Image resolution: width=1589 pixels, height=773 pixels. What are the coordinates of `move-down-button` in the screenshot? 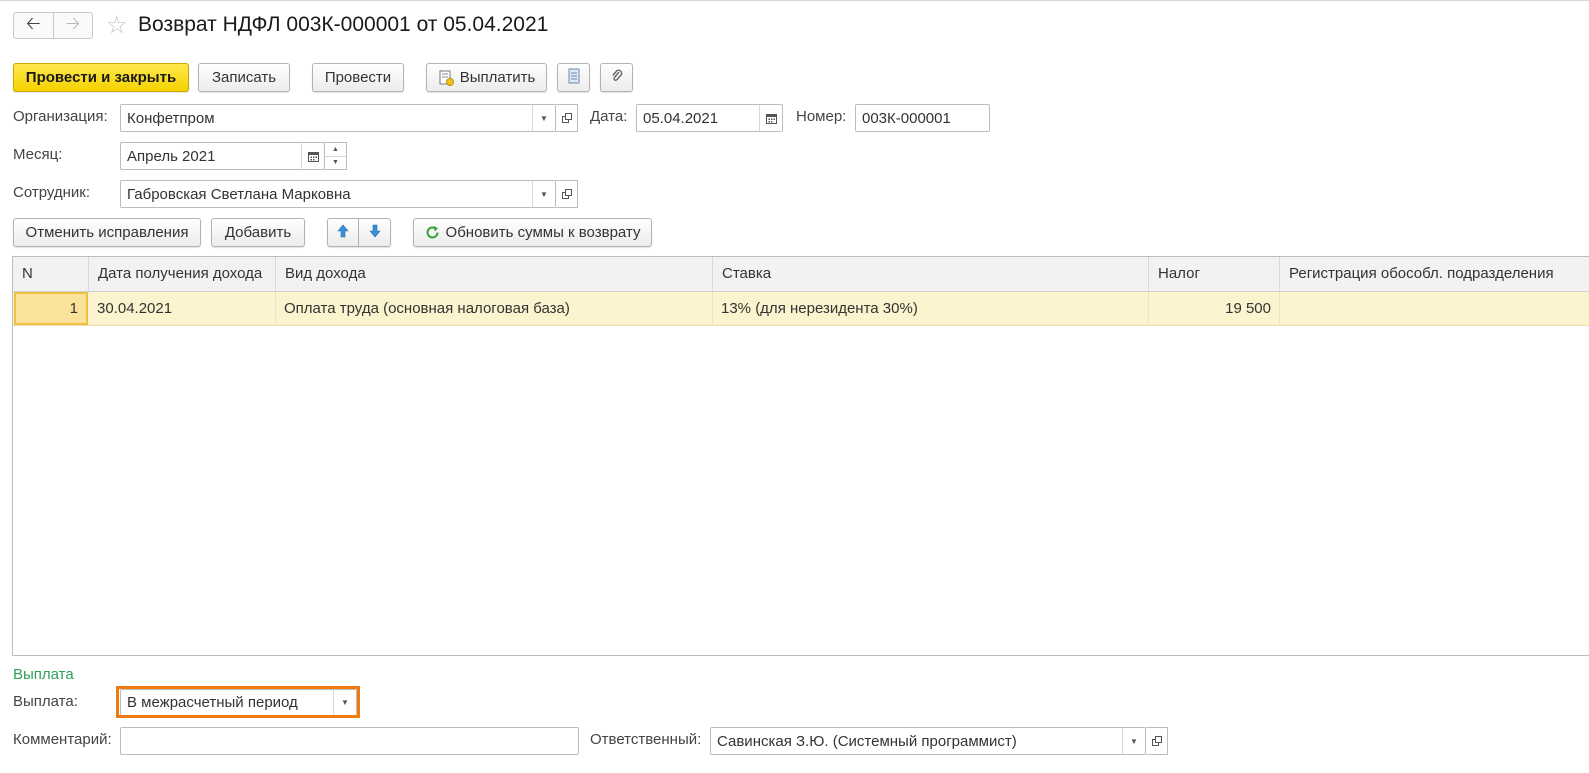 It's located at (375, 232).